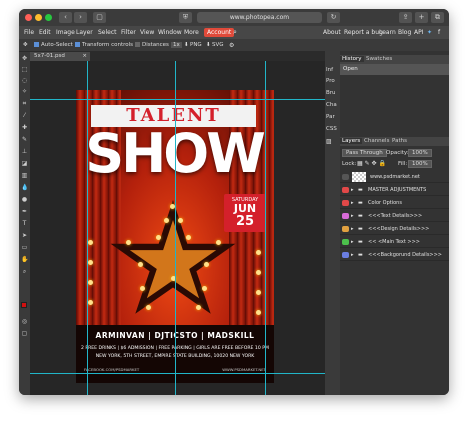  What do you see at coordinates (363, 32) in the screenshot?
I see `menu-report-bug: Report a bug` at bounding box center [363, 32].